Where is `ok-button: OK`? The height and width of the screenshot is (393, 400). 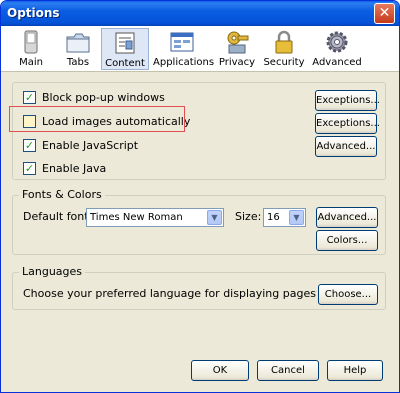
ok-button: OK is located at coordinates (220, 370).